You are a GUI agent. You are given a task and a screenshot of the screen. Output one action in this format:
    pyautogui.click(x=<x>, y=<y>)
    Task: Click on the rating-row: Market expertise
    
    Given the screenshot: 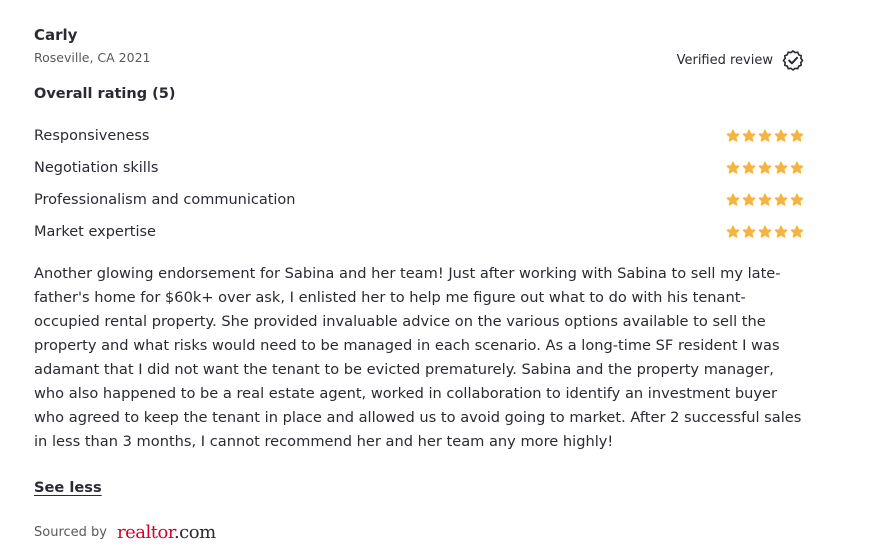 What is the action you would take?
    pyautogui.click(x=419, y=232)
    